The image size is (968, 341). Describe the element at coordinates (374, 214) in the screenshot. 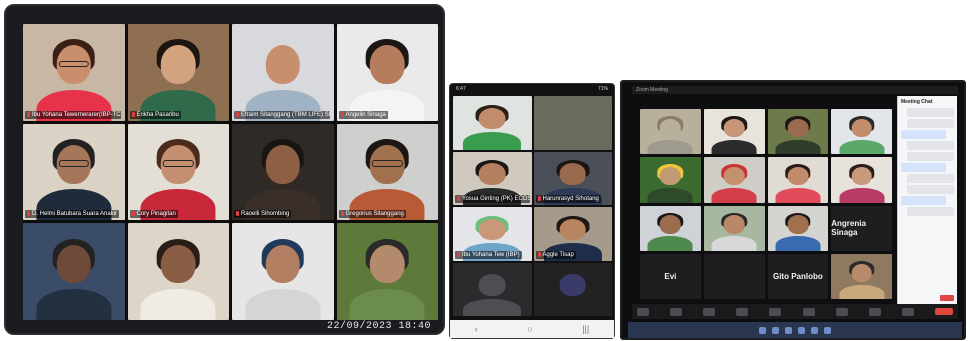

I see `participant-name: Gregorius Sitanggang` at that location.